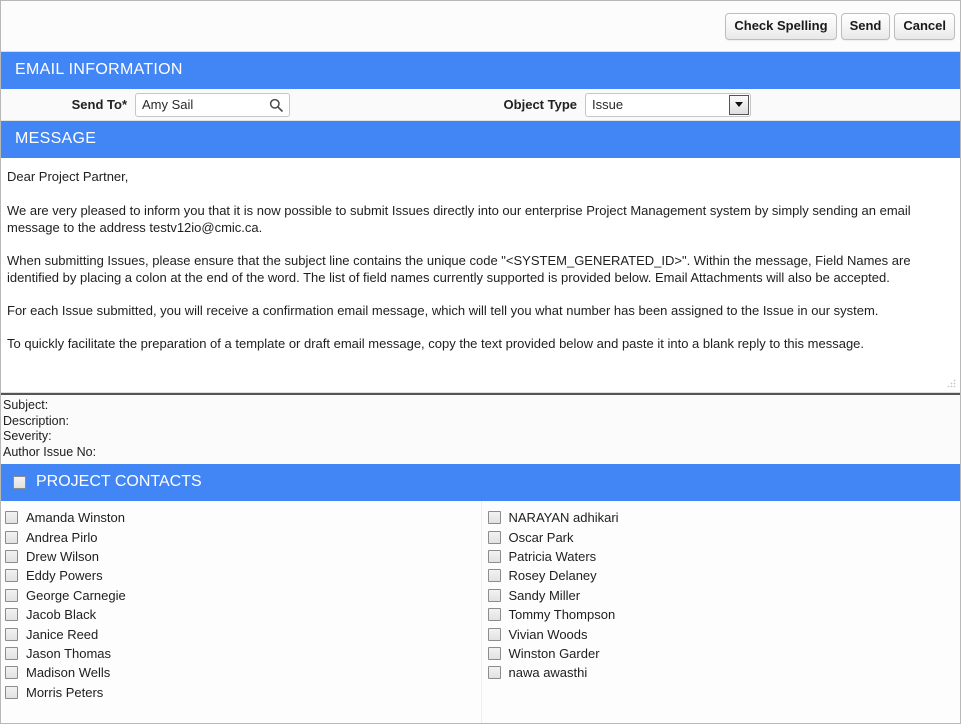 The width and height of the screenshot is (963, 726). Describe the element at coordinates (540, 104) in the screenshot. I see `object-type-label: Object Type` at that location.